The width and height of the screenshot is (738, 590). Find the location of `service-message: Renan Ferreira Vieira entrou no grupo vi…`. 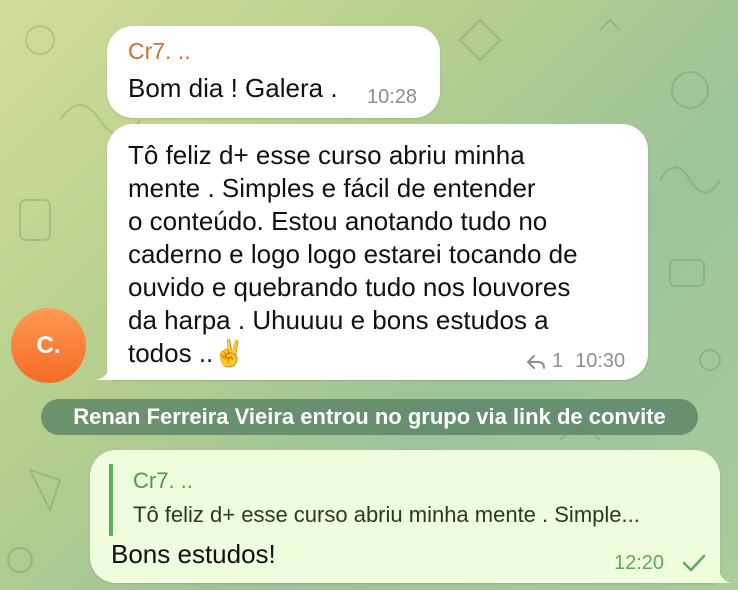

service-message: Renan Ferreira Vieira entrou no grupo vi… is located at coordinates (369, 417).